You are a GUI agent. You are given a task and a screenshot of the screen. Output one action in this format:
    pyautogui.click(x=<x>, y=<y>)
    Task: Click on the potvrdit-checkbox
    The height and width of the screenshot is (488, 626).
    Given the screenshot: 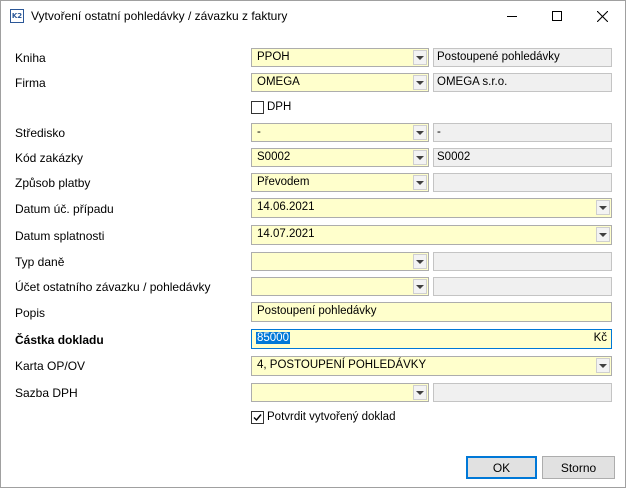 What is the action you would take?
    pyautogui.click(x=257, y=417)
    